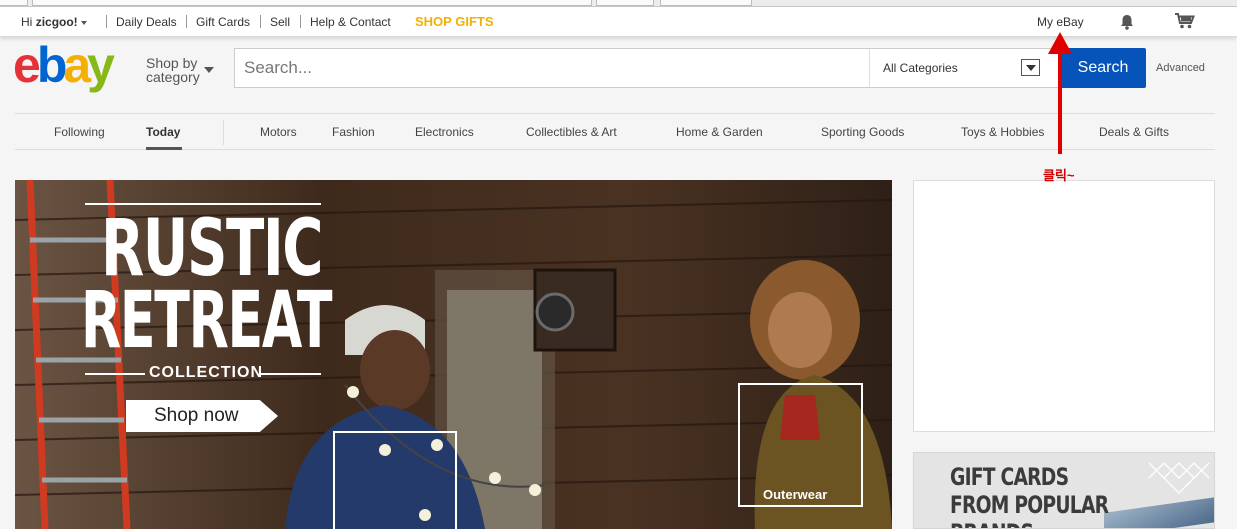  What do you see at coordinates (1185, 23) in the screenshot?
I see `cart-icon` at bounding box center [1185, 23].